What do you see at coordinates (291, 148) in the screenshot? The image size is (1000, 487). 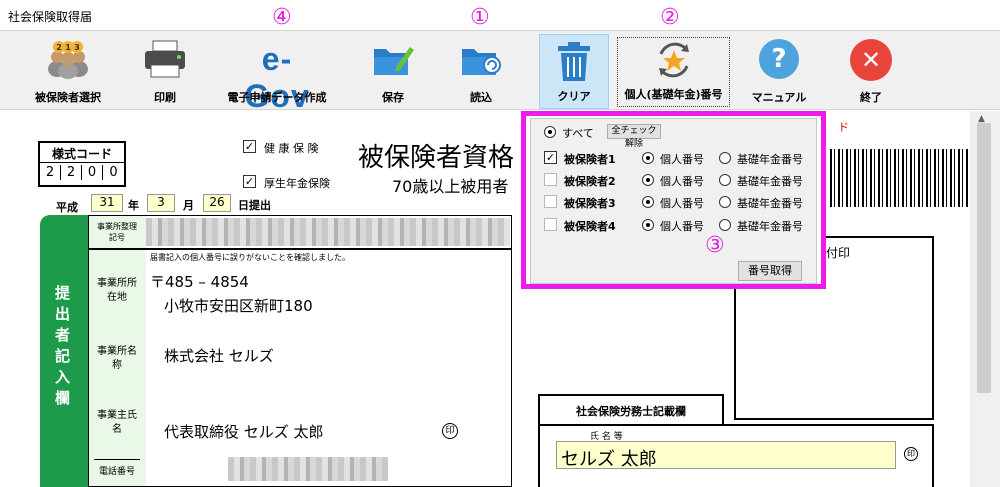 I see `health-insurance-label: 健 康 保 険` at bounding box center [291, 148].